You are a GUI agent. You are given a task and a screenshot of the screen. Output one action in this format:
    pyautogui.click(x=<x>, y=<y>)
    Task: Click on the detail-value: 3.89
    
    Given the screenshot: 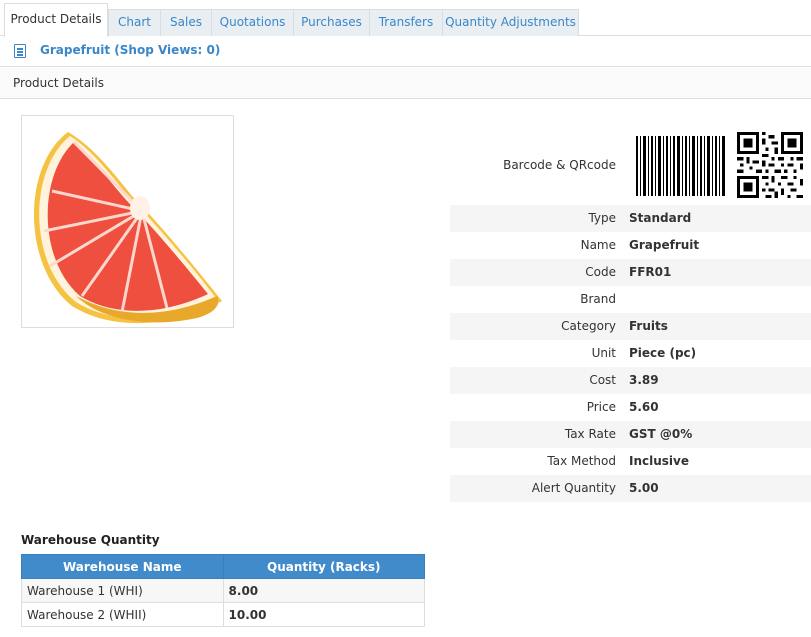 What is the action you would take?
    pyautogui.click(x=644, y=380)
    